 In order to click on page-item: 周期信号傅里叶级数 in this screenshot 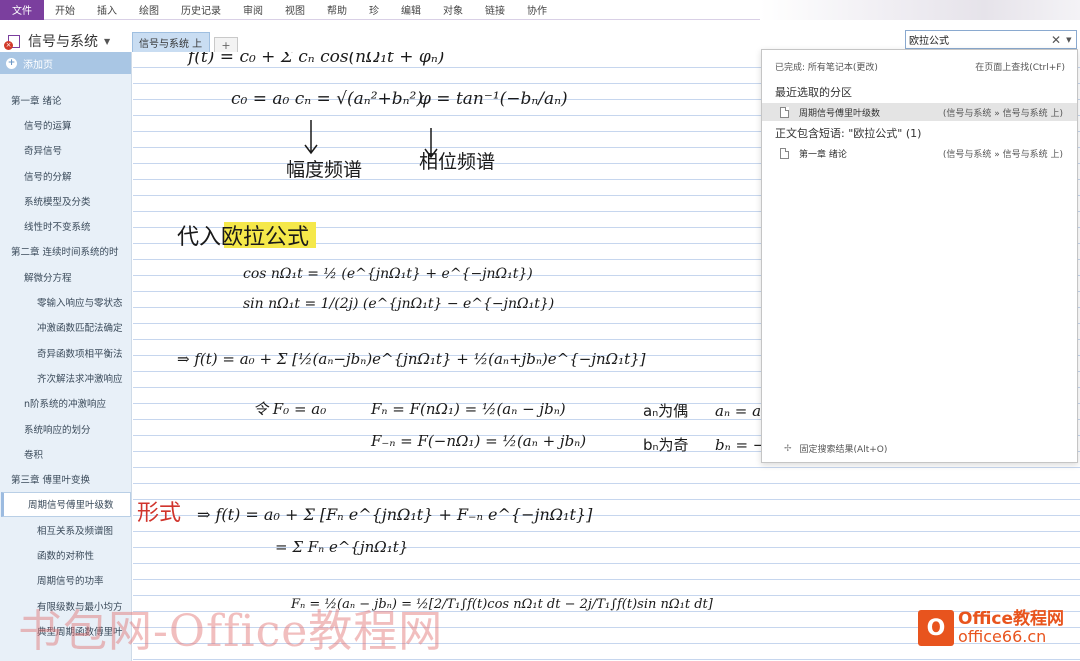, I will do `click(66, 504)`.